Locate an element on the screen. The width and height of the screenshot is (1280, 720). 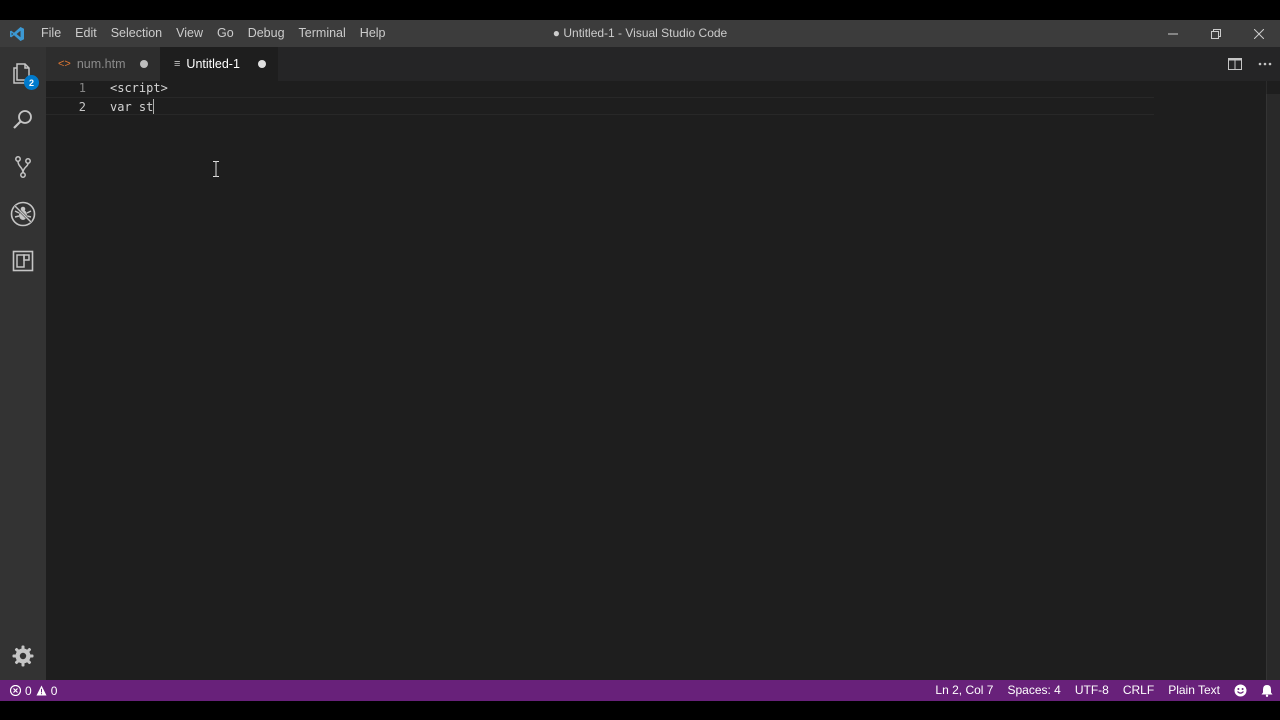
tab-num-htm: <> num.htm is located at coordinates (103, 64).